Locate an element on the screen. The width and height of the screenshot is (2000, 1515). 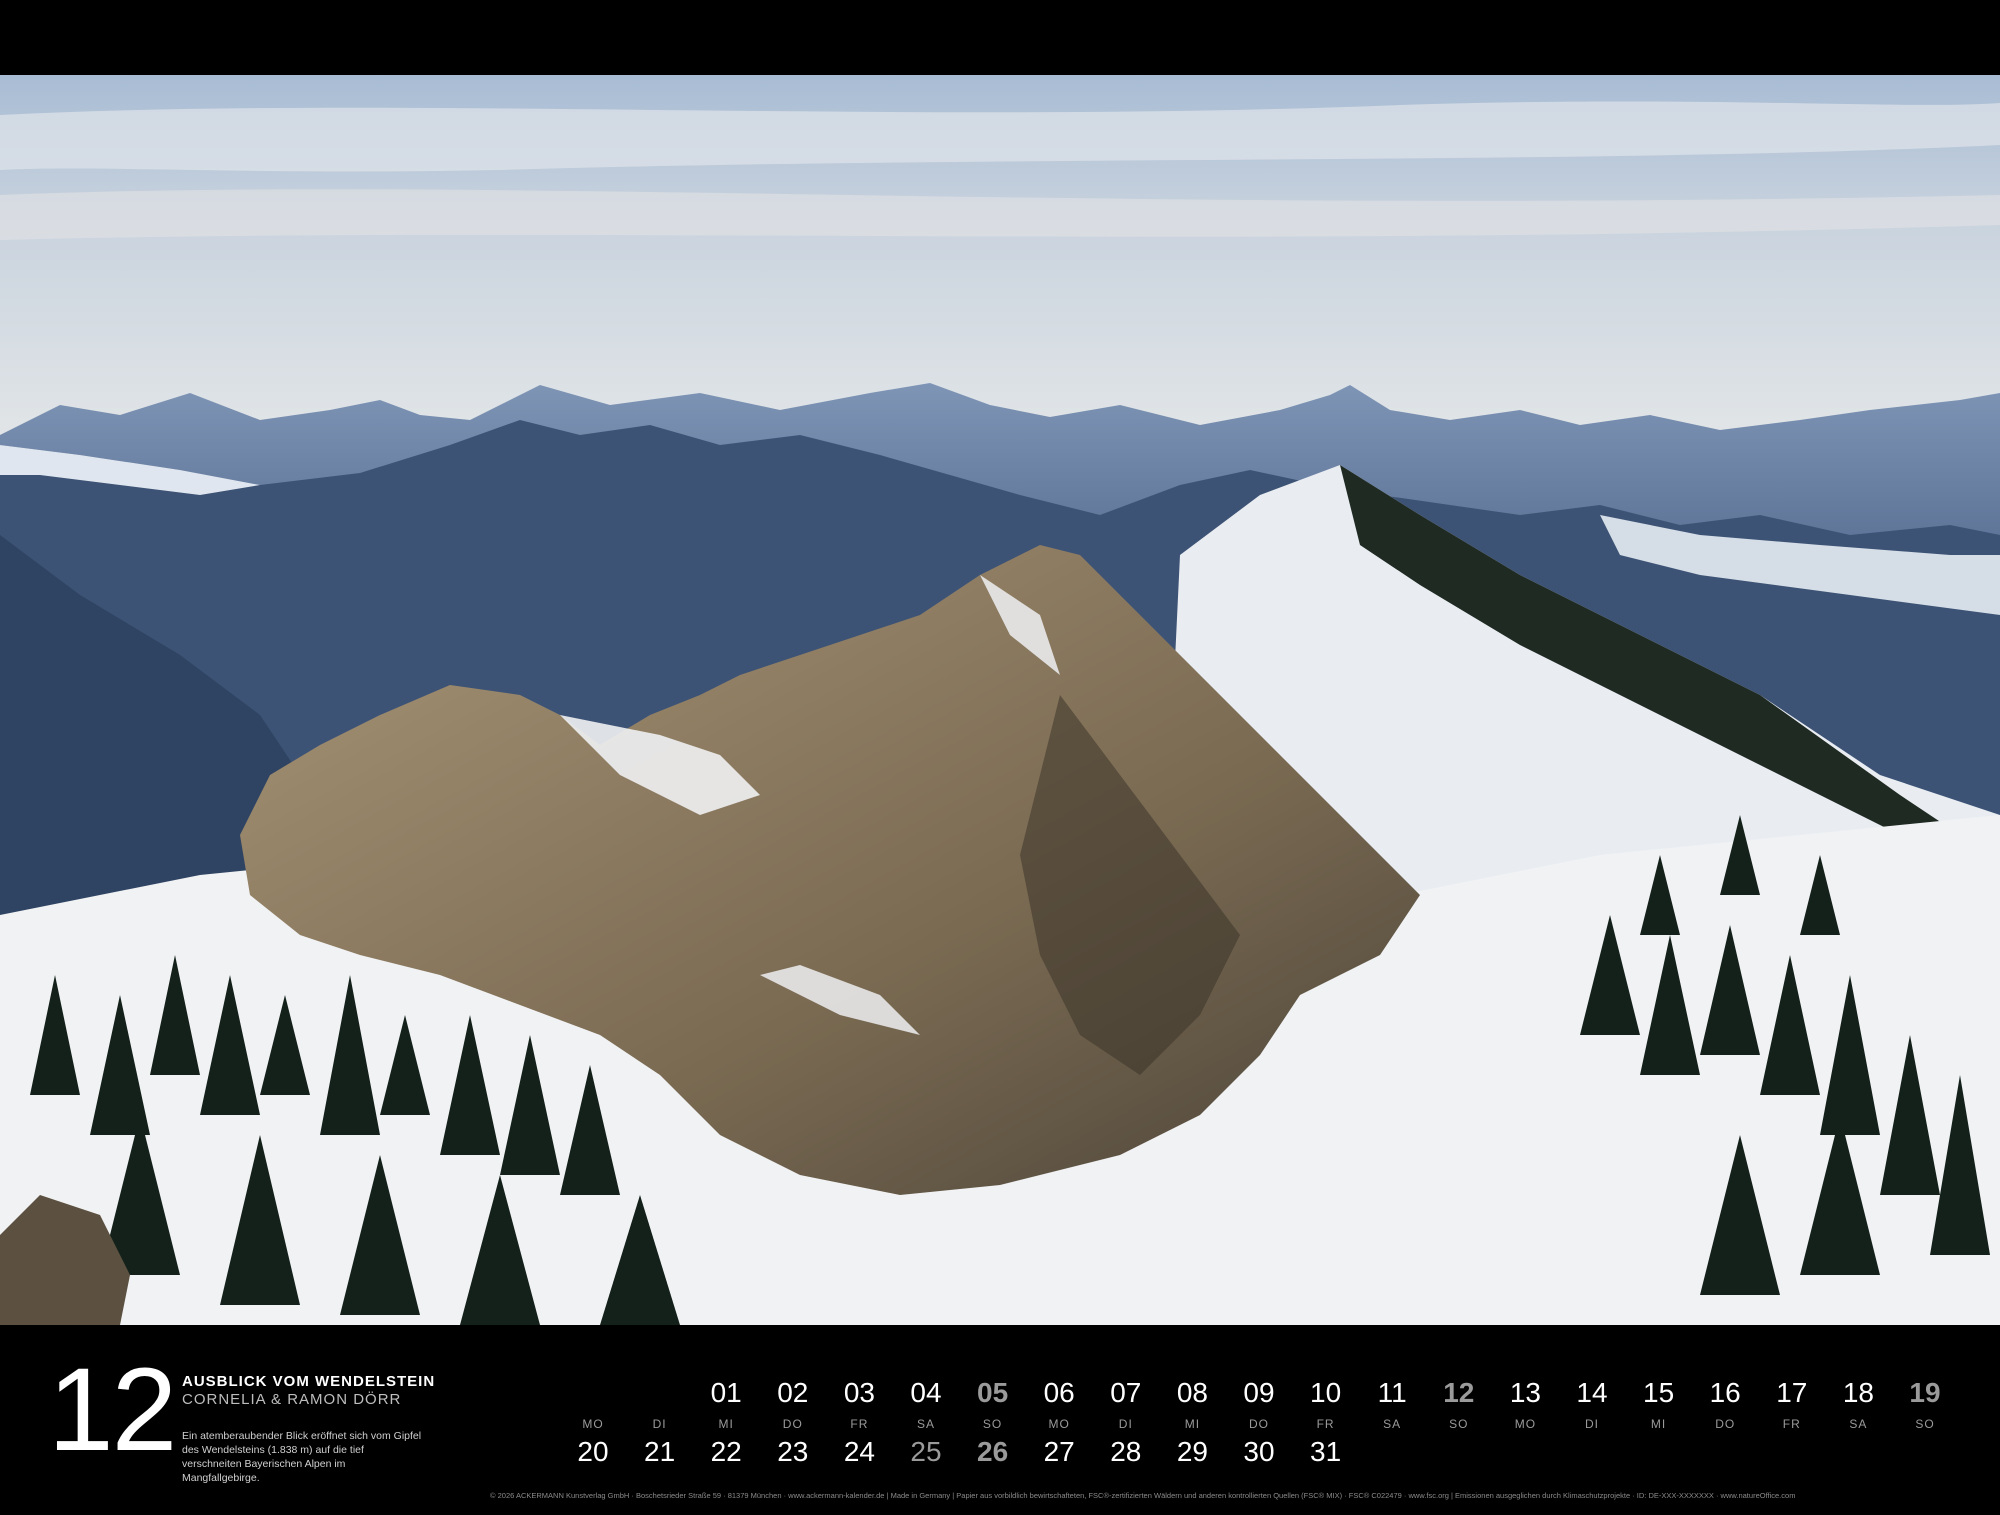
photographer-credit: CORNELIA & RAMON DÖRR is located at coordinates (292, 1399).